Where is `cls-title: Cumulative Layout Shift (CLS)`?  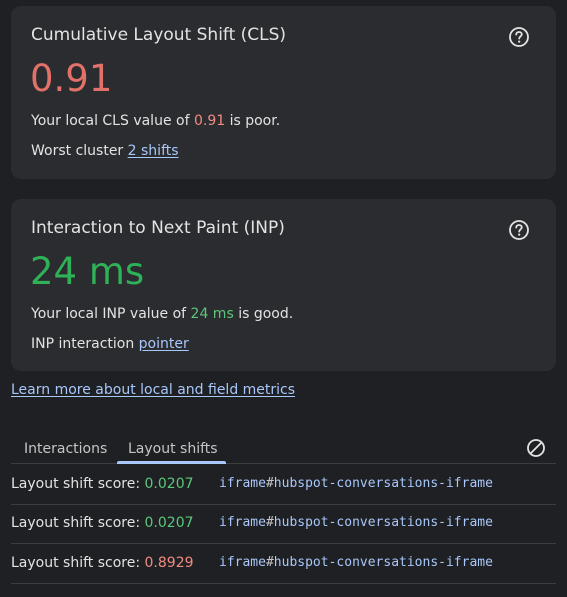
cls-title: Cumulative Layout Shift (CLS) is located at coordinates (159, 35).